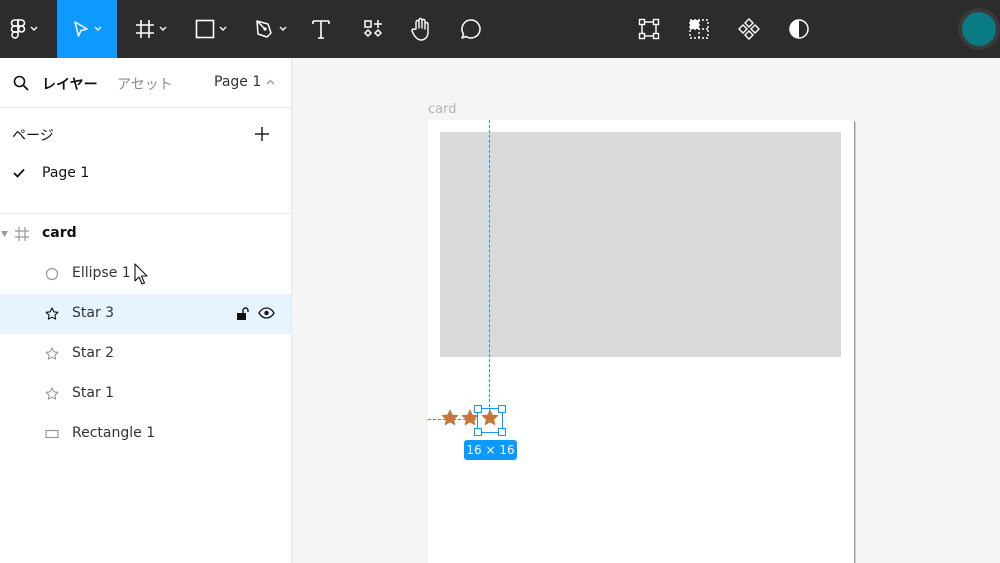  Describe the element at coordinates (101, 273) in the screenshot. I see `layer-label: Ellipse 1` at that location.